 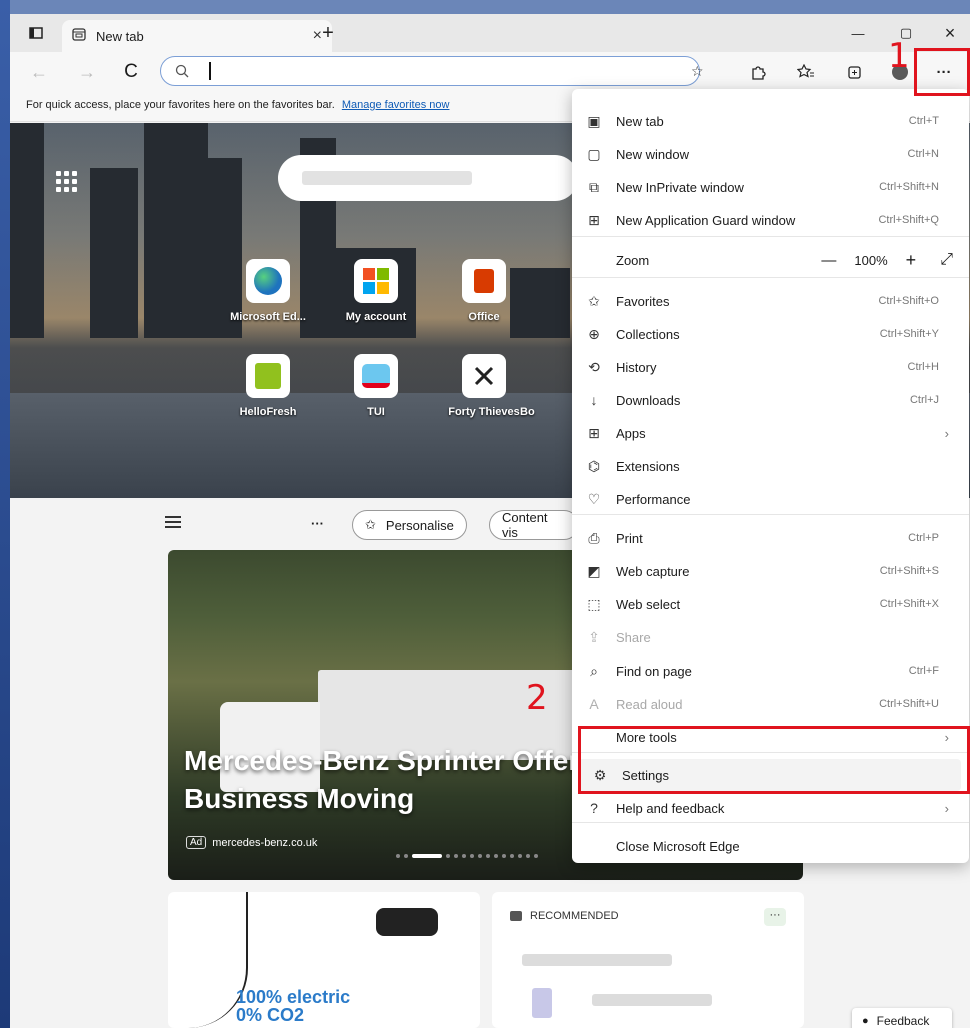 I want to click on zoom-in-button: +, so click(x=911, y=260).